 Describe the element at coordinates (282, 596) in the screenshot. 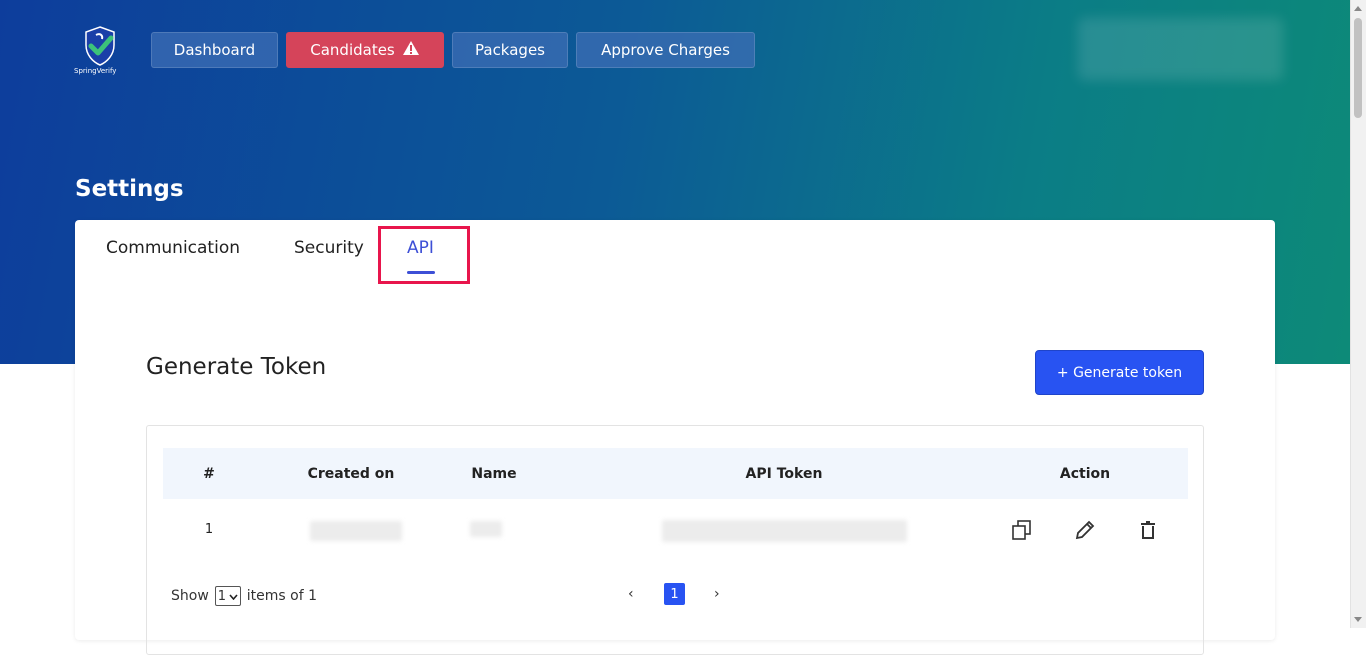

I see `items-count-label: items of 1` at that location.